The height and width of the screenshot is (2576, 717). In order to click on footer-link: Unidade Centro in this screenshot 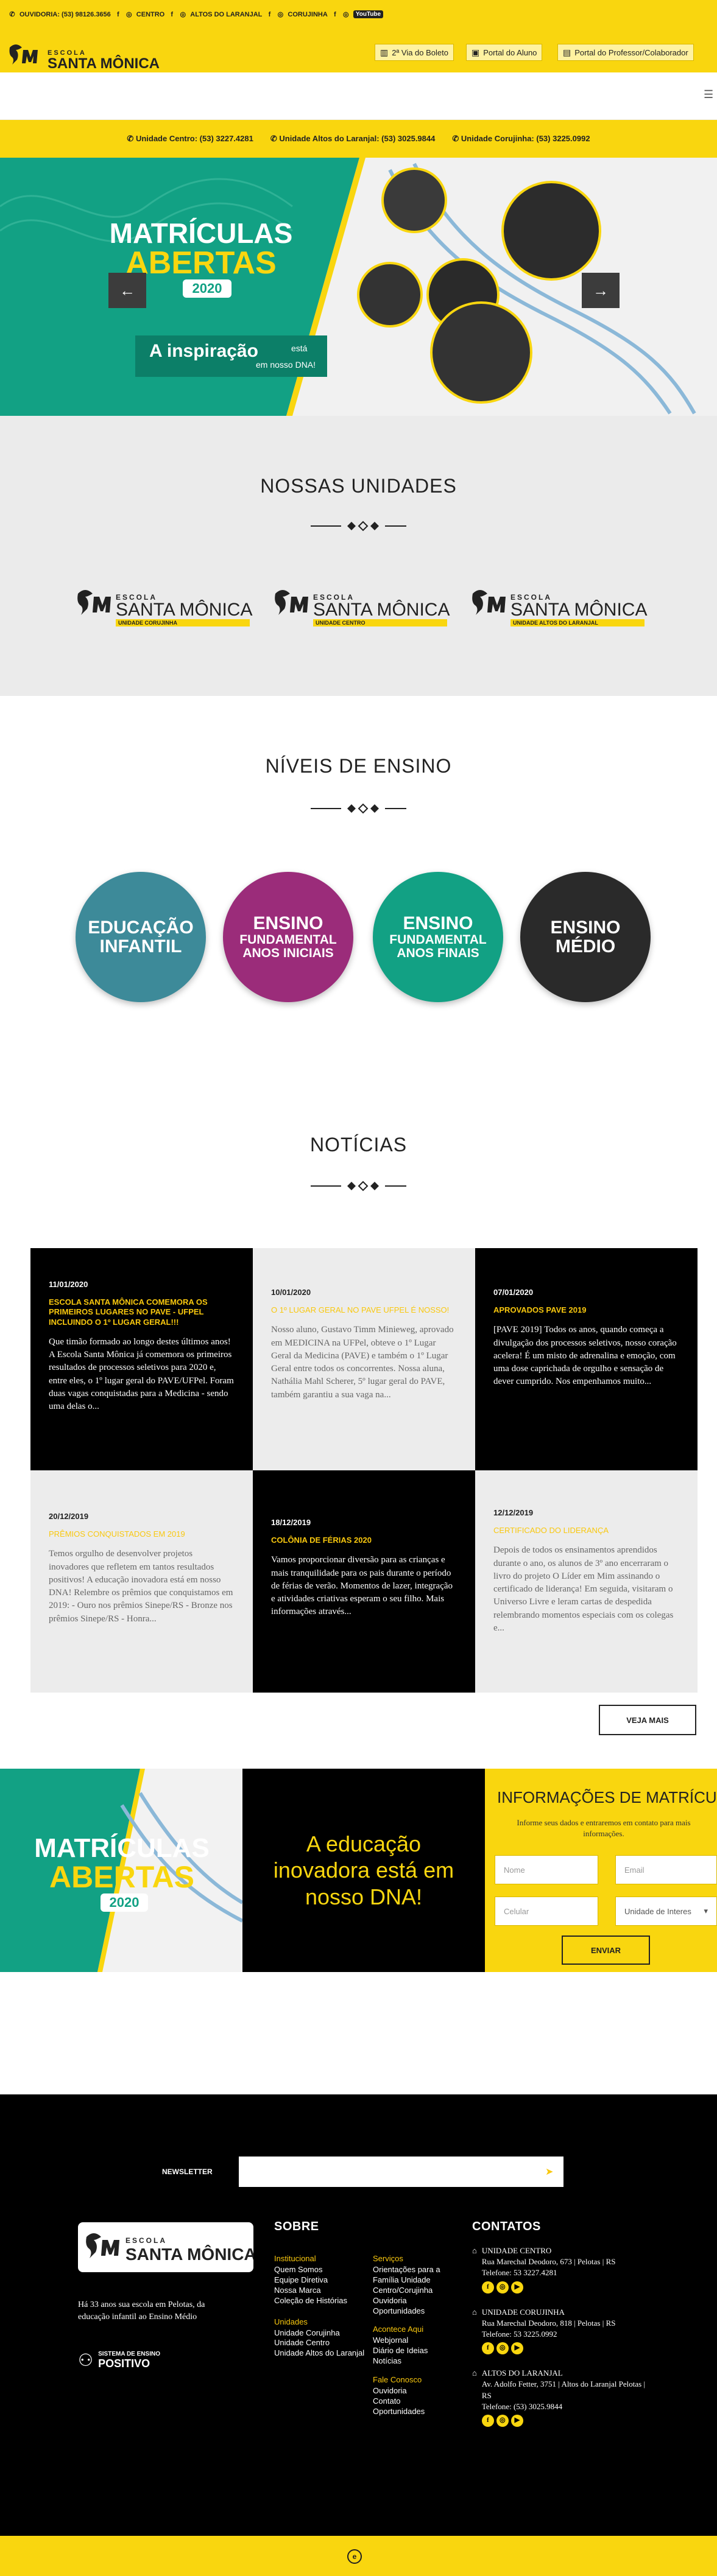, I will do `click(320, 2343)`.